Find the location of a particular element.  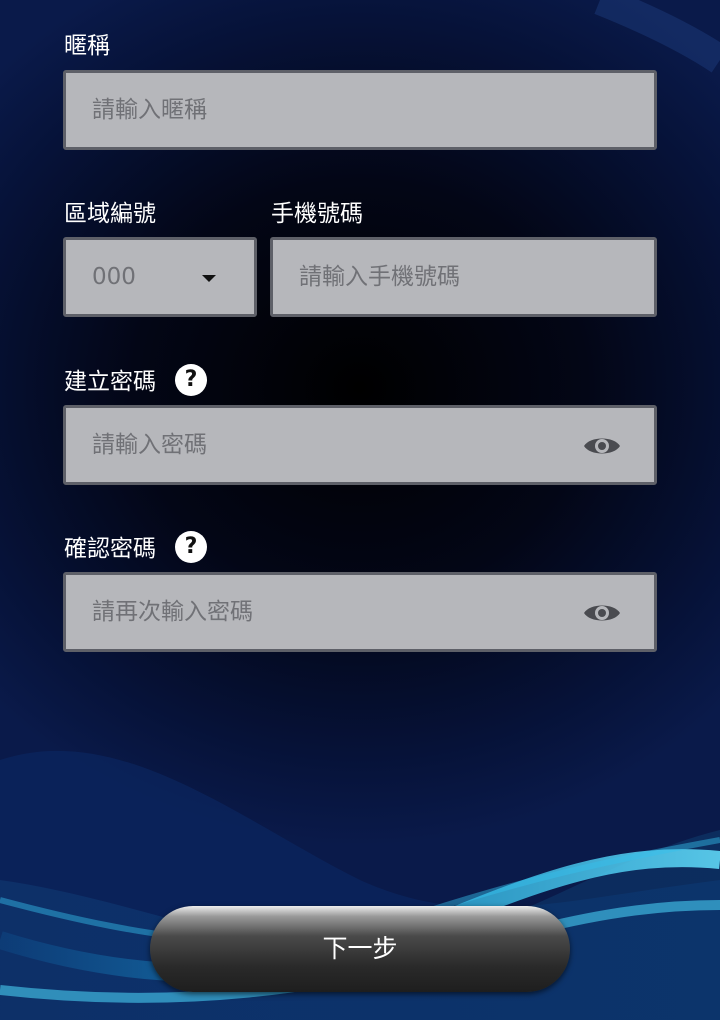

confirm-password-help-icon: ? is located at coordinates (191, 547).